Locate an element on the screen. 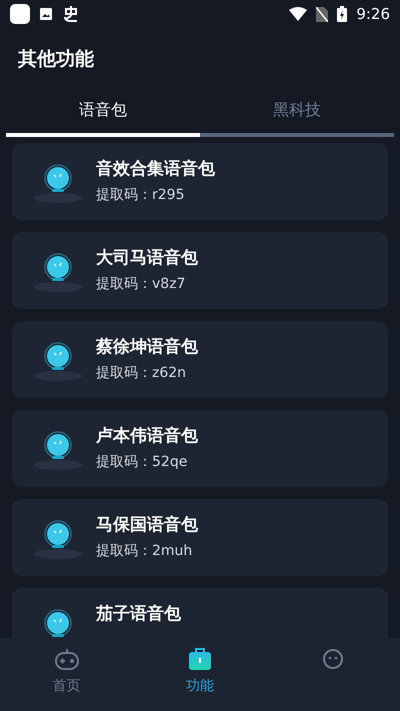 The width and height of the screenshot is (400, 711). gamepad-icon is located at coordinates (67, 658).